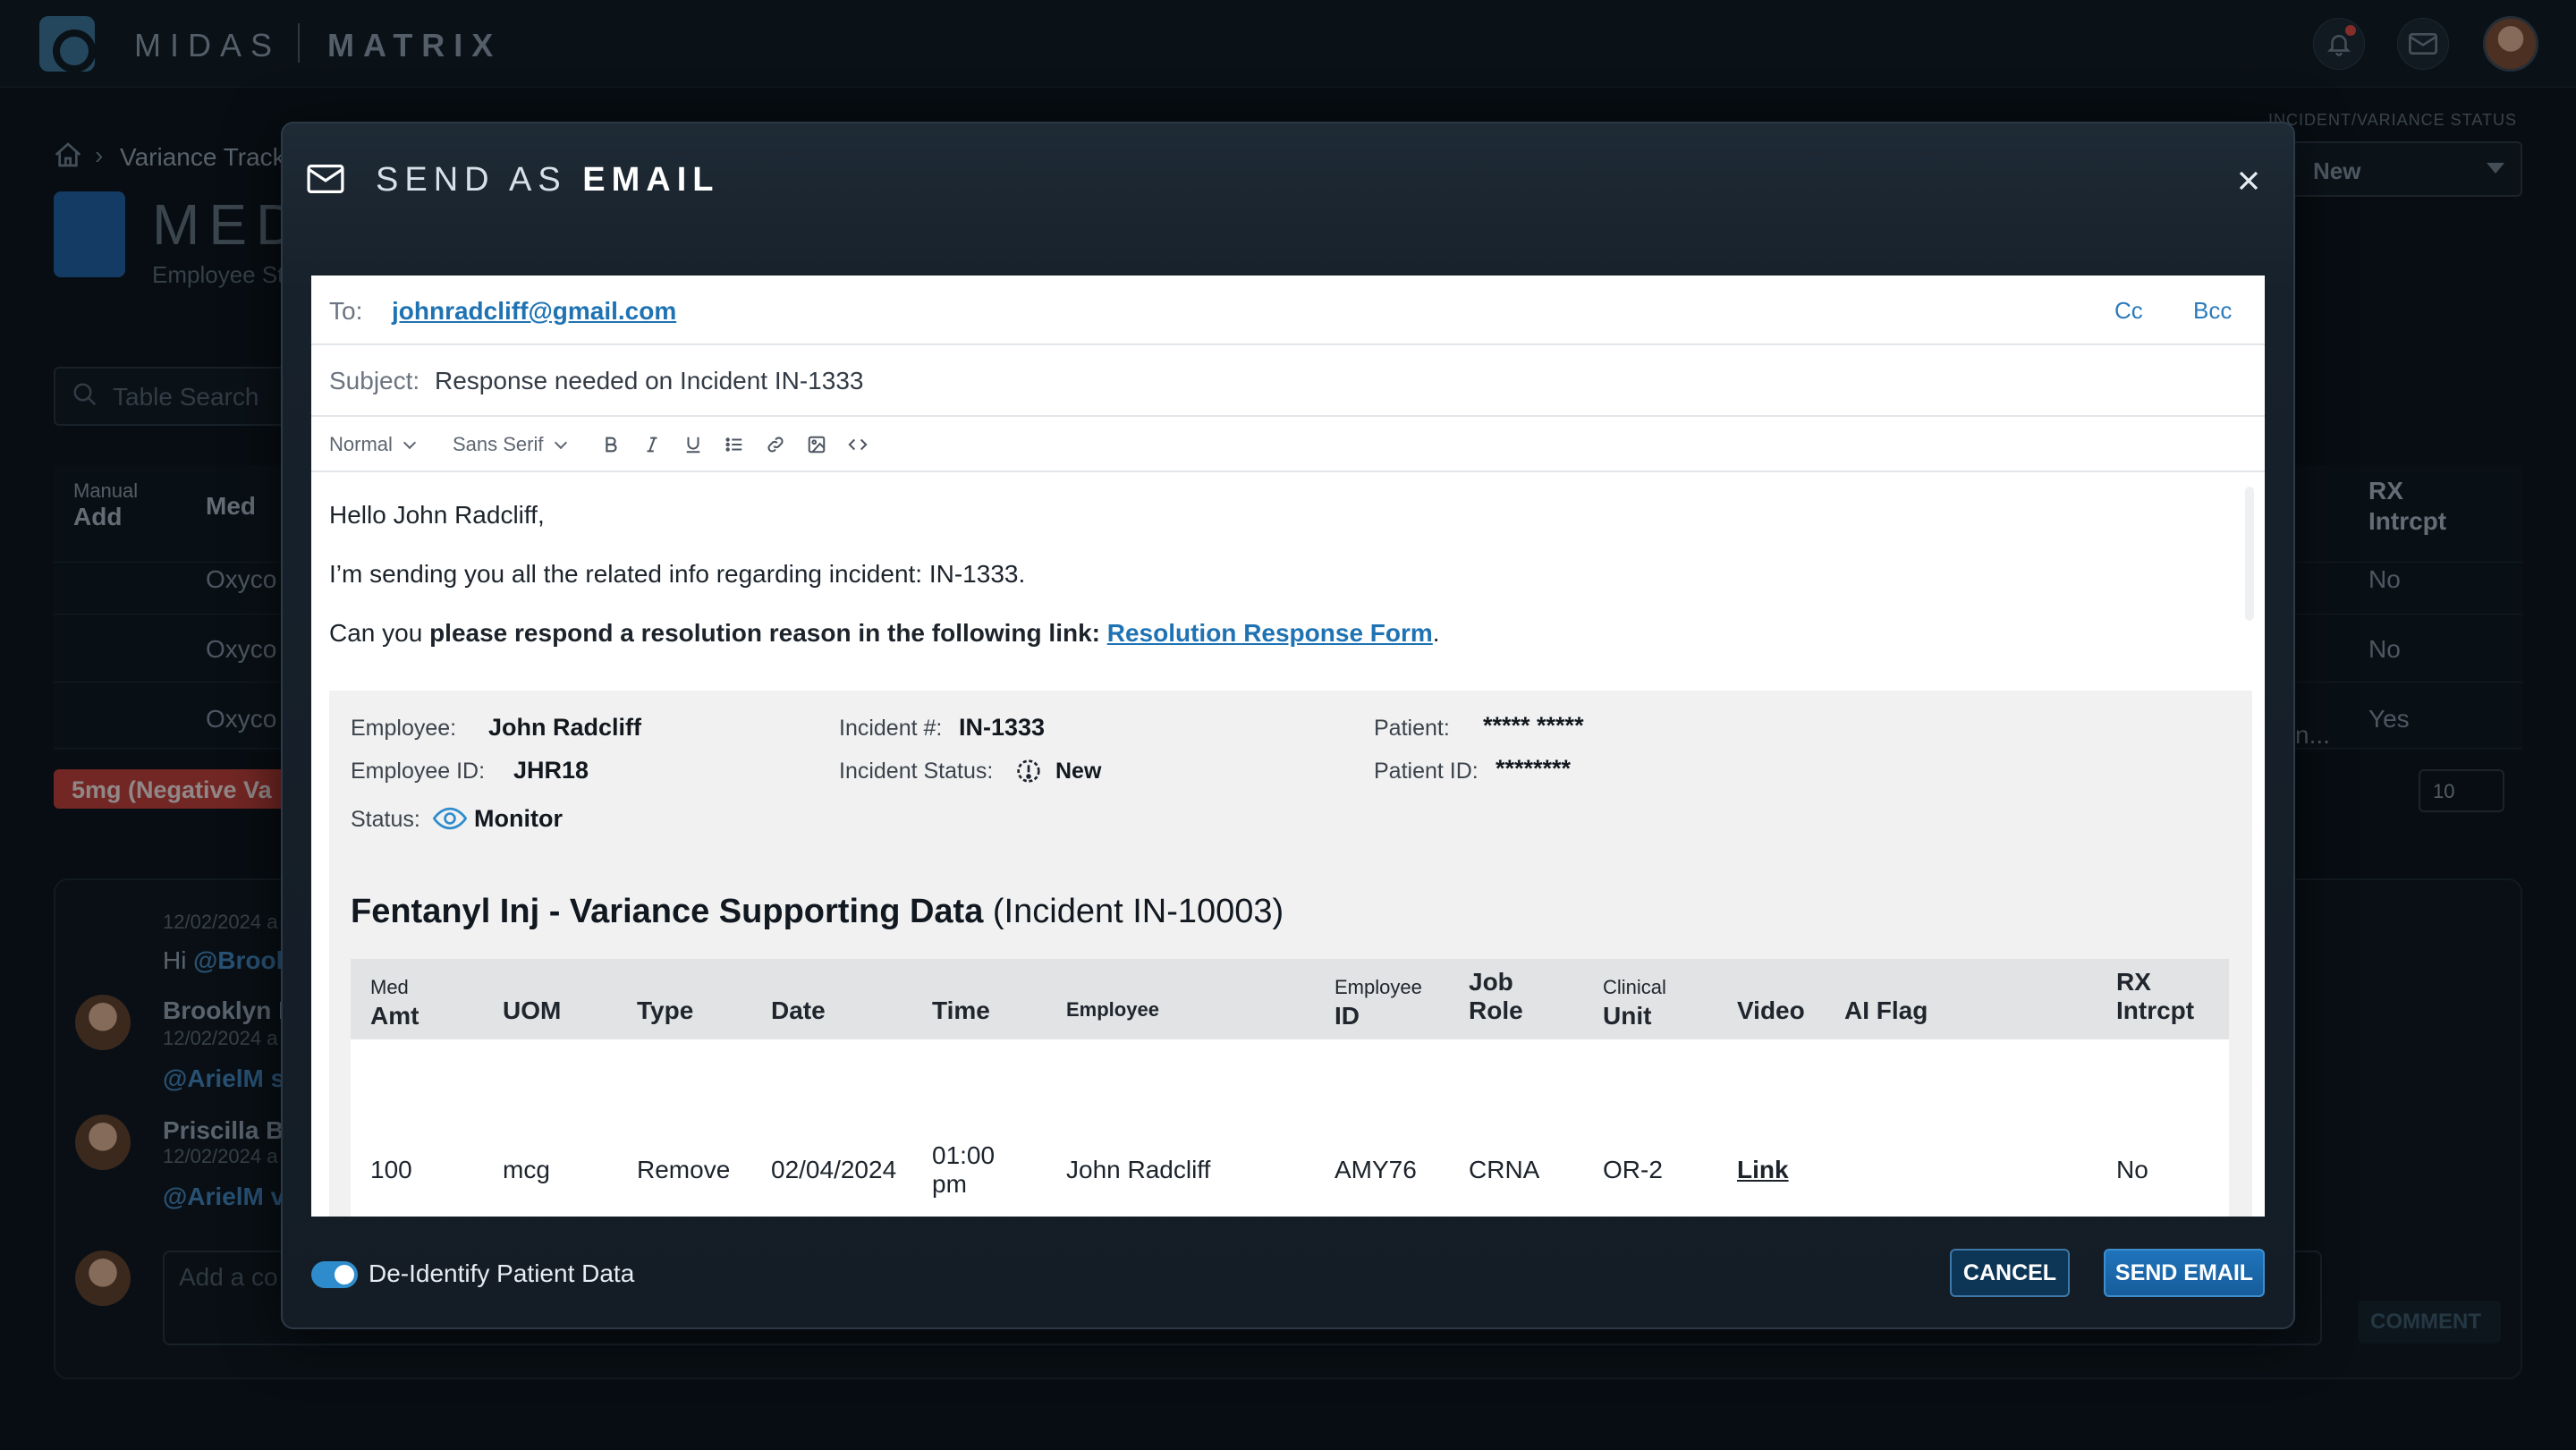 The width and height of the screenshot is (2576, 1450). I want to click on column-header-top: Employee, so click(1378, 987).